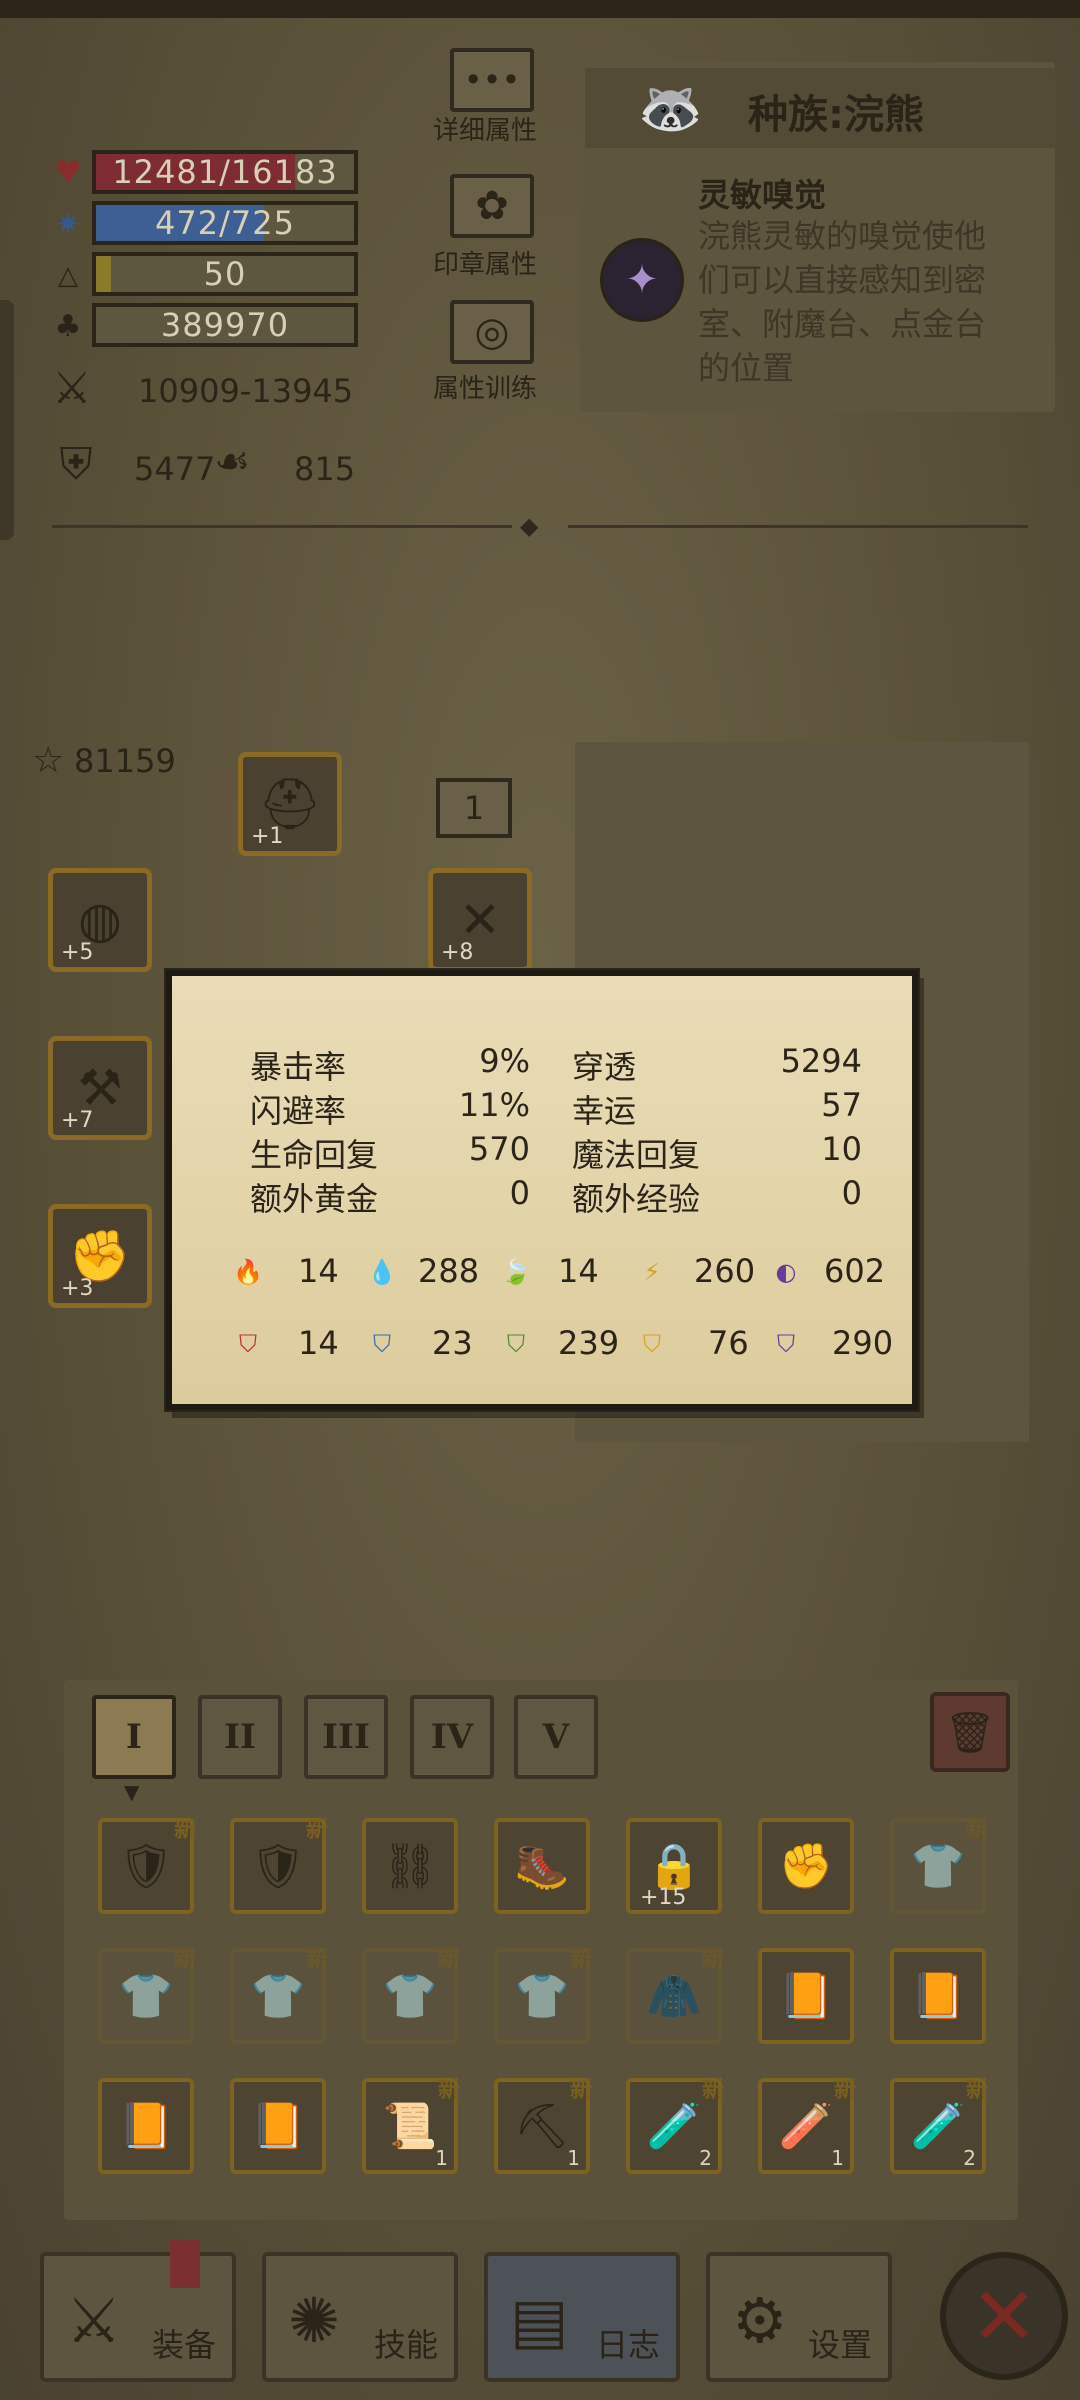 The width and height of the screenshot is (1080, 2400). I want to click on element-value: 602, so click(855, 1271).